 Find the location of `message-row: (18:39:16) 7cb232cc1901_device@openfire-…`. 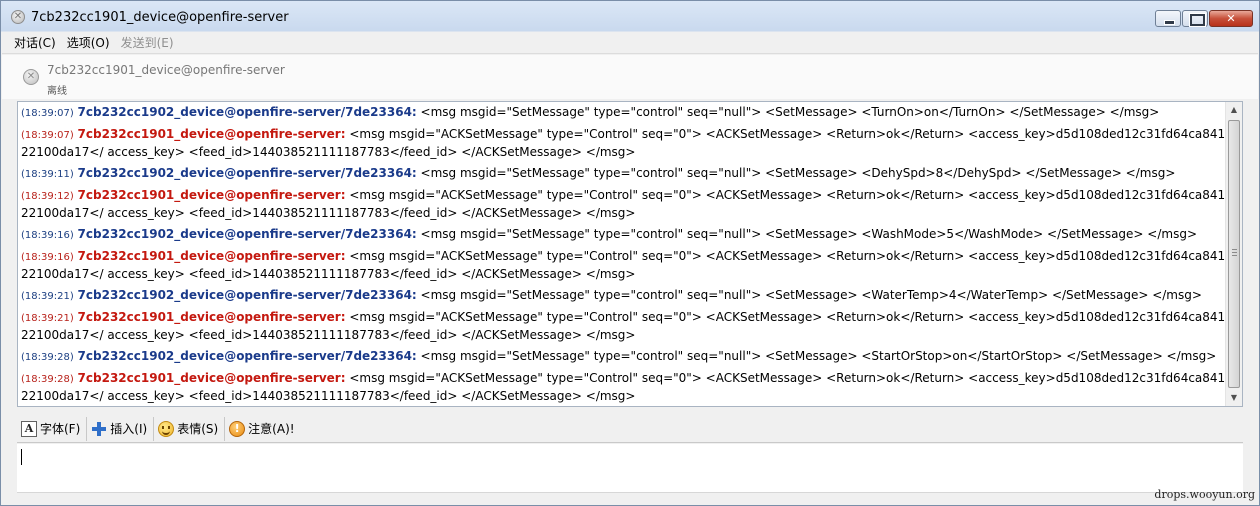

message-row: (18:39:16) 7cb232cc1901_device@openfire-… is located at coordinates (623, 265).